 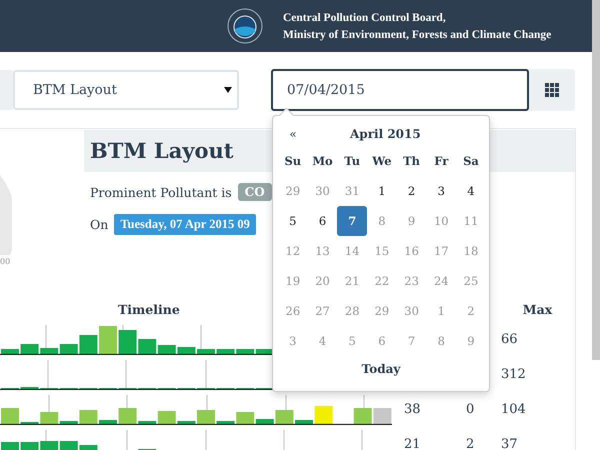 What do you see at coordinates (293, 134) in the screenshot?
I see `previous-month-link: «` at bounding box center [293, 134].